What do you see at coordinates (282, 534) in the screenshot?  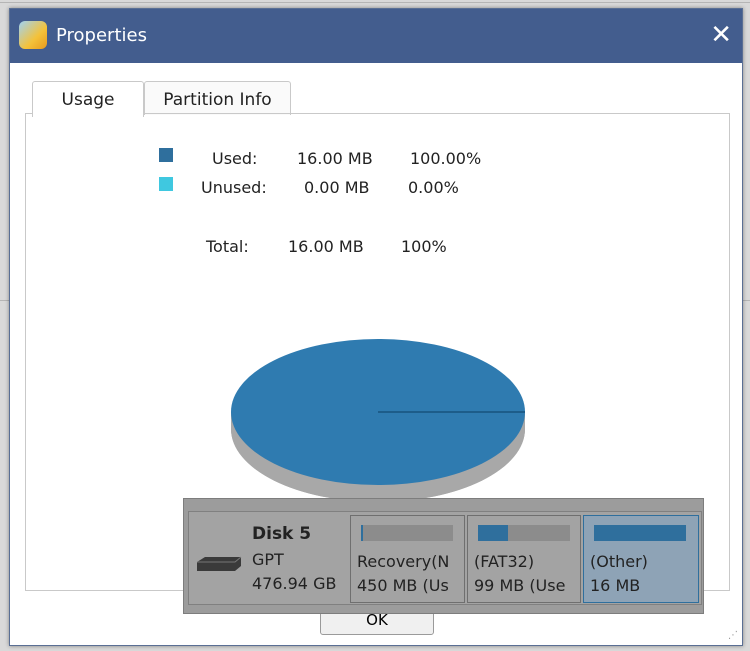 I see `disk-name: Disk 5` at bounding box center [282, 534].